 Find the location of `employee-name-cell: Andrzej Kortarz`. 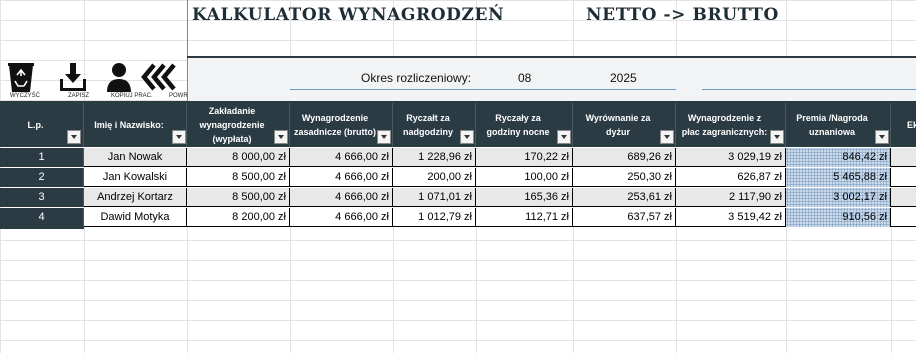

employee-name-cell: Andrzej Kortarz is located at coordinates (135, 197).